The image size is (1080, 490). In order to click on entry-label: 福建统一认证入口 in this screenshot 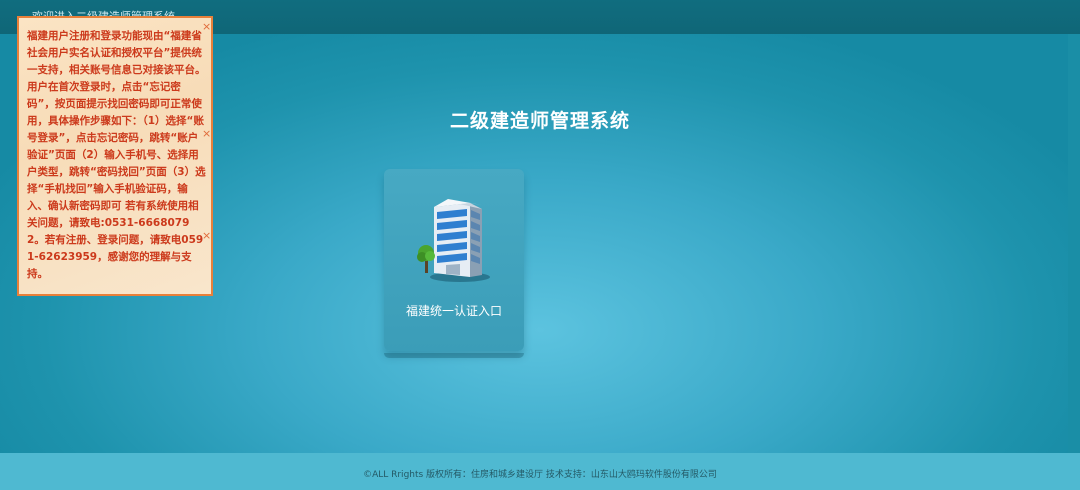, I will do `click(453, 311)`.